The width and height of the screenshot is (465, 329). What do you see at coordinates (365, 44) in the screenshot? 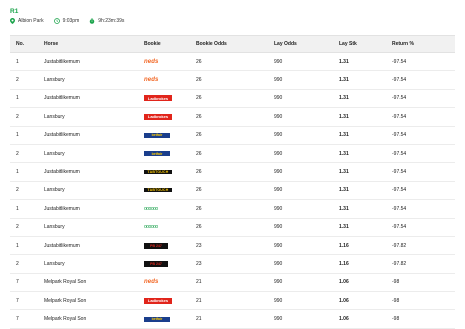
I see `header-lay-stk: Lay Stk` at bounding box center [365, 44].